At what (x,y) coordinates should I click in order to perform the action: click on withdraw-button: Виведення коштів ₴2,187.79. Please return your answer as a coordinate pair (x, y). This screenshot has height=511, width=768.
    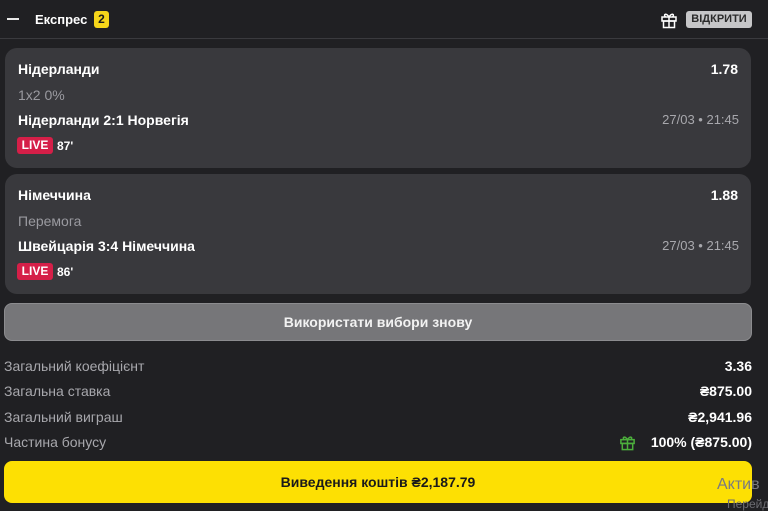
    Looking at the image, I should click on (378, 482).